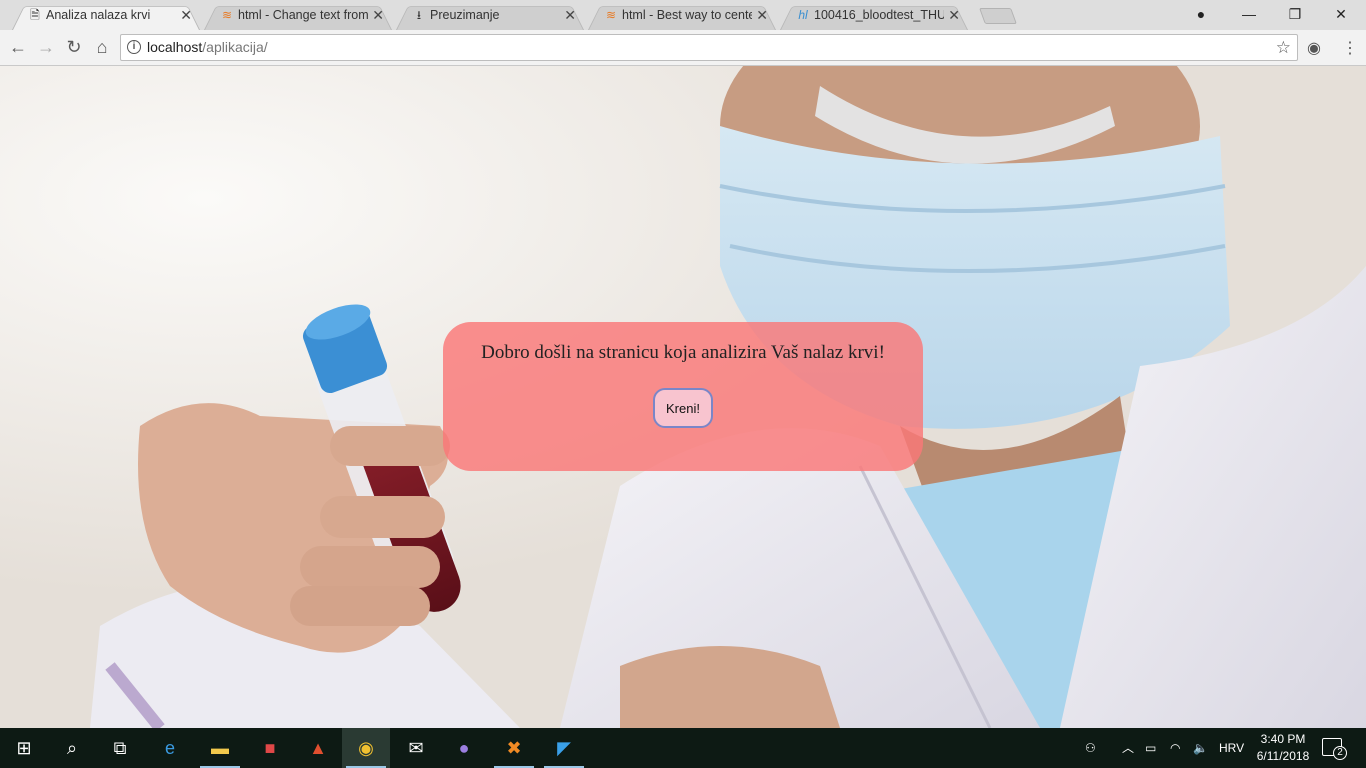 The height and width of the screenshot is (768, 1366). I want to click on restore-button: ❐, so click(1295, 15).